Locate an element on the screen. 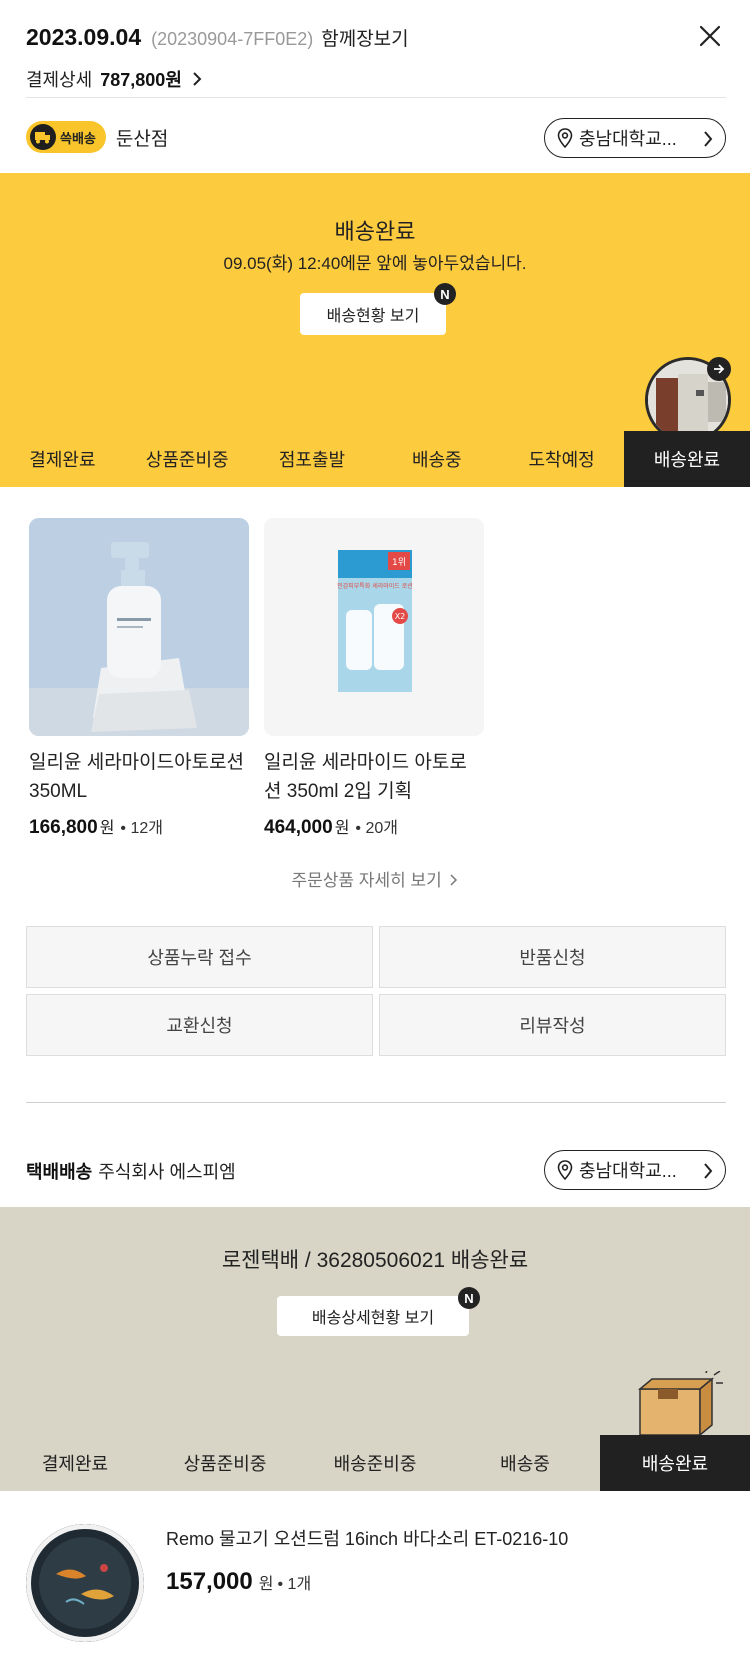  parcel-item-price: 157,000 원 • 1개 is located at coordinates (238, 1582).